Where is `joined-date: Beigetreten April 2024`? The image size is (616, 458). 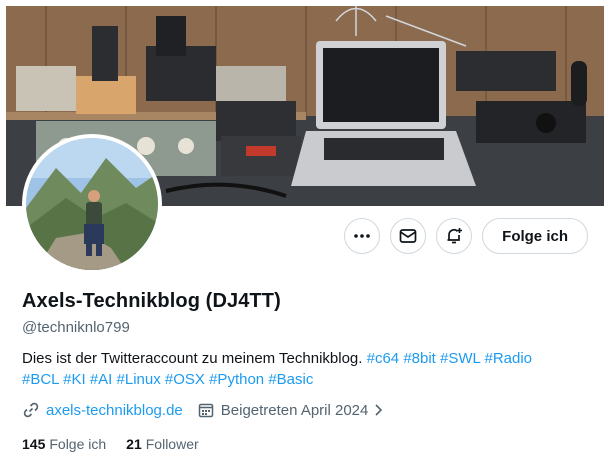 joined-date: Beigetreten April 2024 is located at coordinates (294, 410).